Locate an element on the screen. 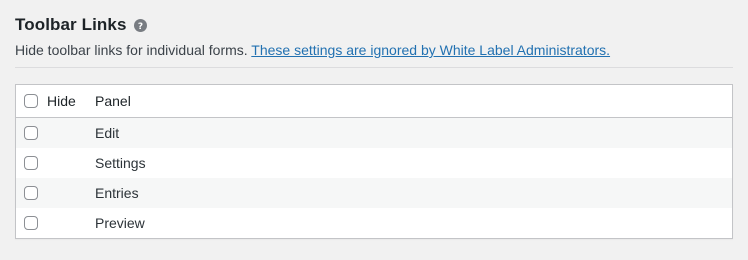 The image size is (748, 260). hide-edit-checkbox is located at coordinates (31, 133).